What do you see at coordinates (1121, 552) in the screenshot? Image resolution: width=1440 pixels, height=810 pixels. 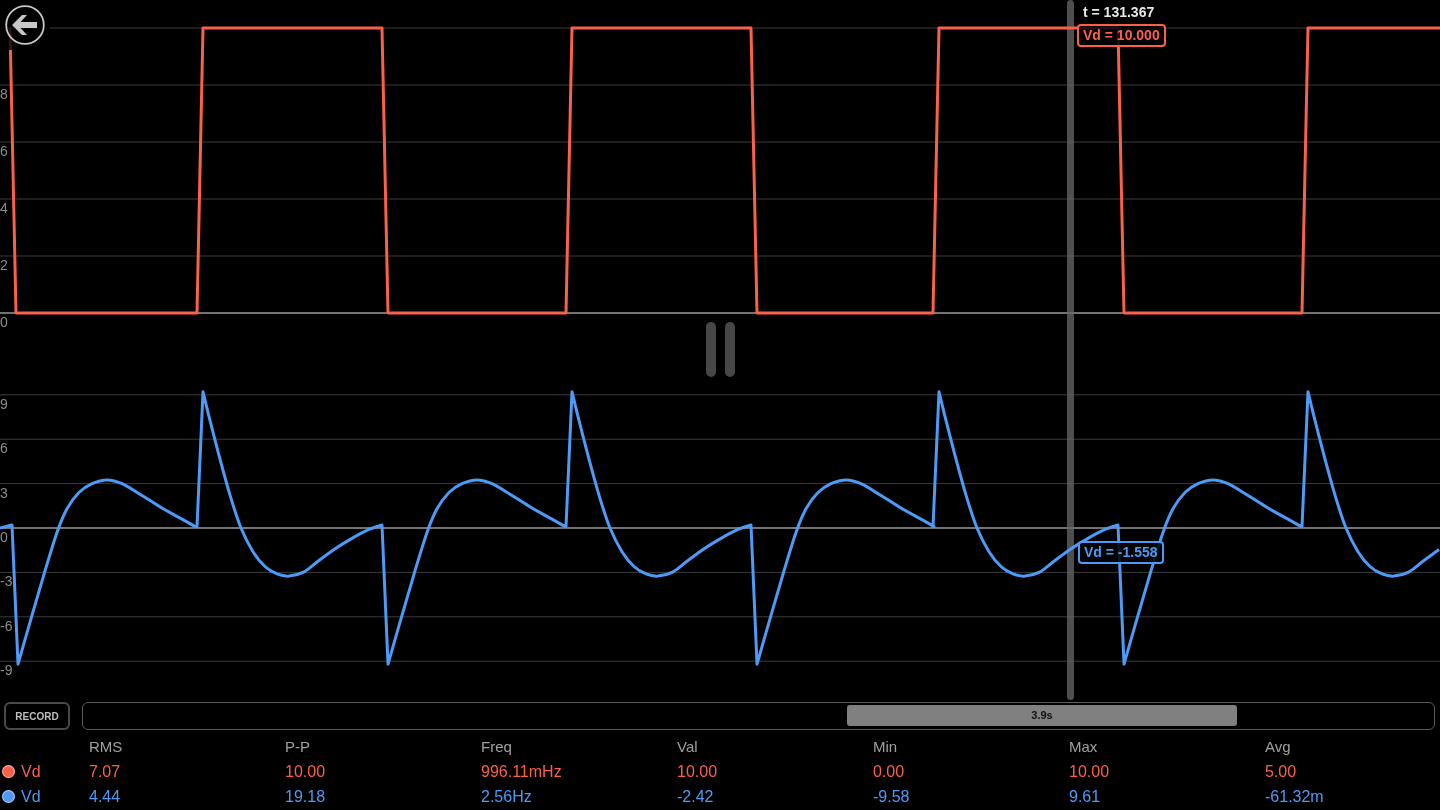 I see `cursor-readout: Vd = -1.558` at bounding box center [1121, 552].